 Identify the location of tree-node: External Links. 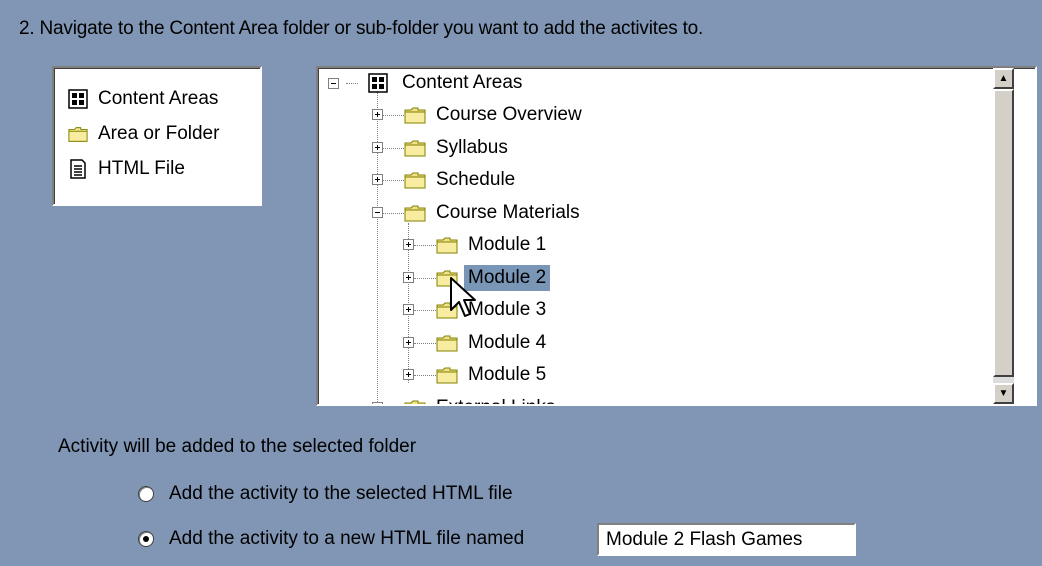
(465, 399).